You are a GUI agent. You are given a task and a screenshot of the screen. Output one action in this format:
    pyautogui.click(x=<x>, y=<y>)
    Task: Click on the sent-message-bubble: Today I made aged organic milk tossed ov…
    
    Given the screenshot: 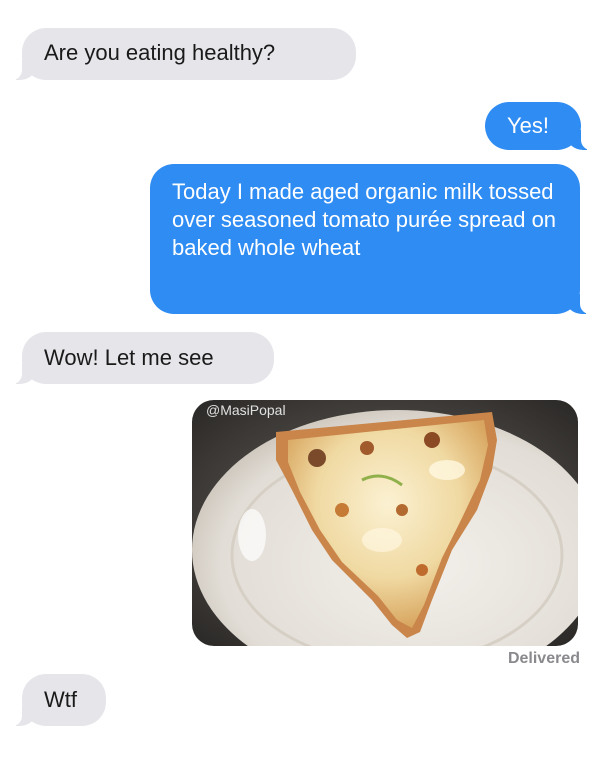 What is the action you would take?
    pyautogui.click(x=370, y=239)
    